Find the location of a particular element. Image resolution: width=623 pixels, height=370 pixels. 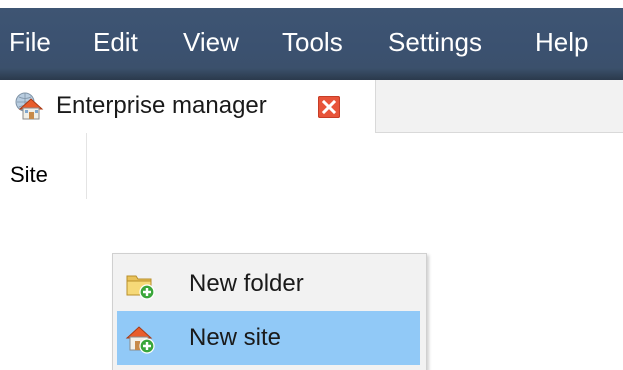

menu-edit: Edit is located at coordinates (115, 42).